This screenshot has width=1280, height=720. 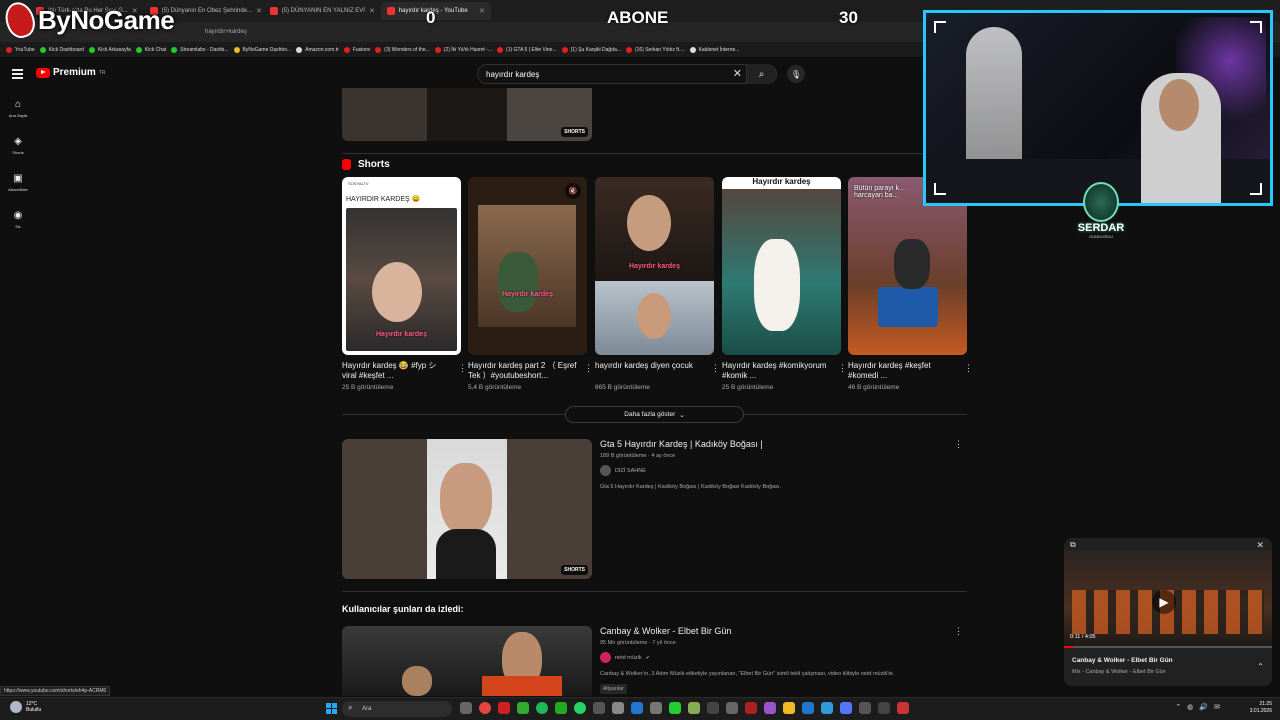 I want to click on clear-icon: ✕, so click(x=737, y=73).